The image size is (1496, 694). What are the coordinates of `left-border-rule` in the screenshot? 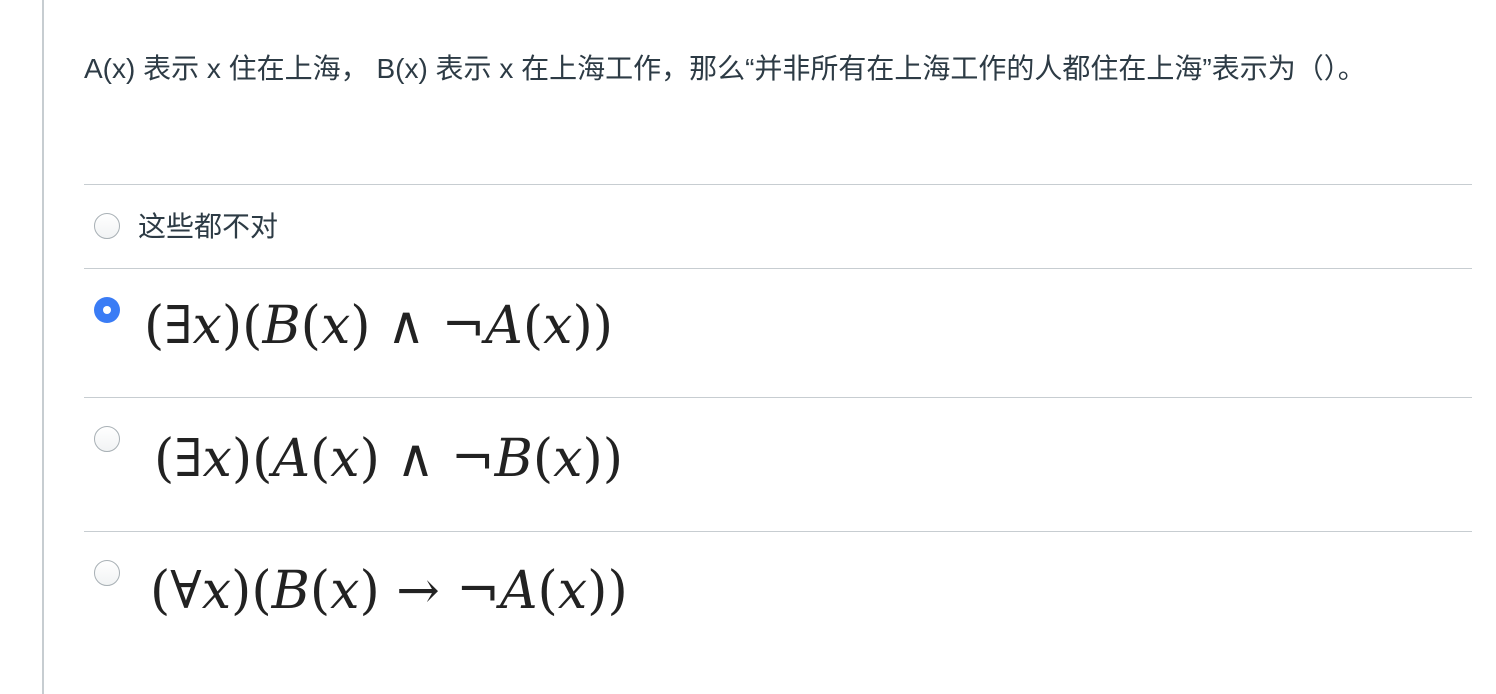 It's located at (43, 347).